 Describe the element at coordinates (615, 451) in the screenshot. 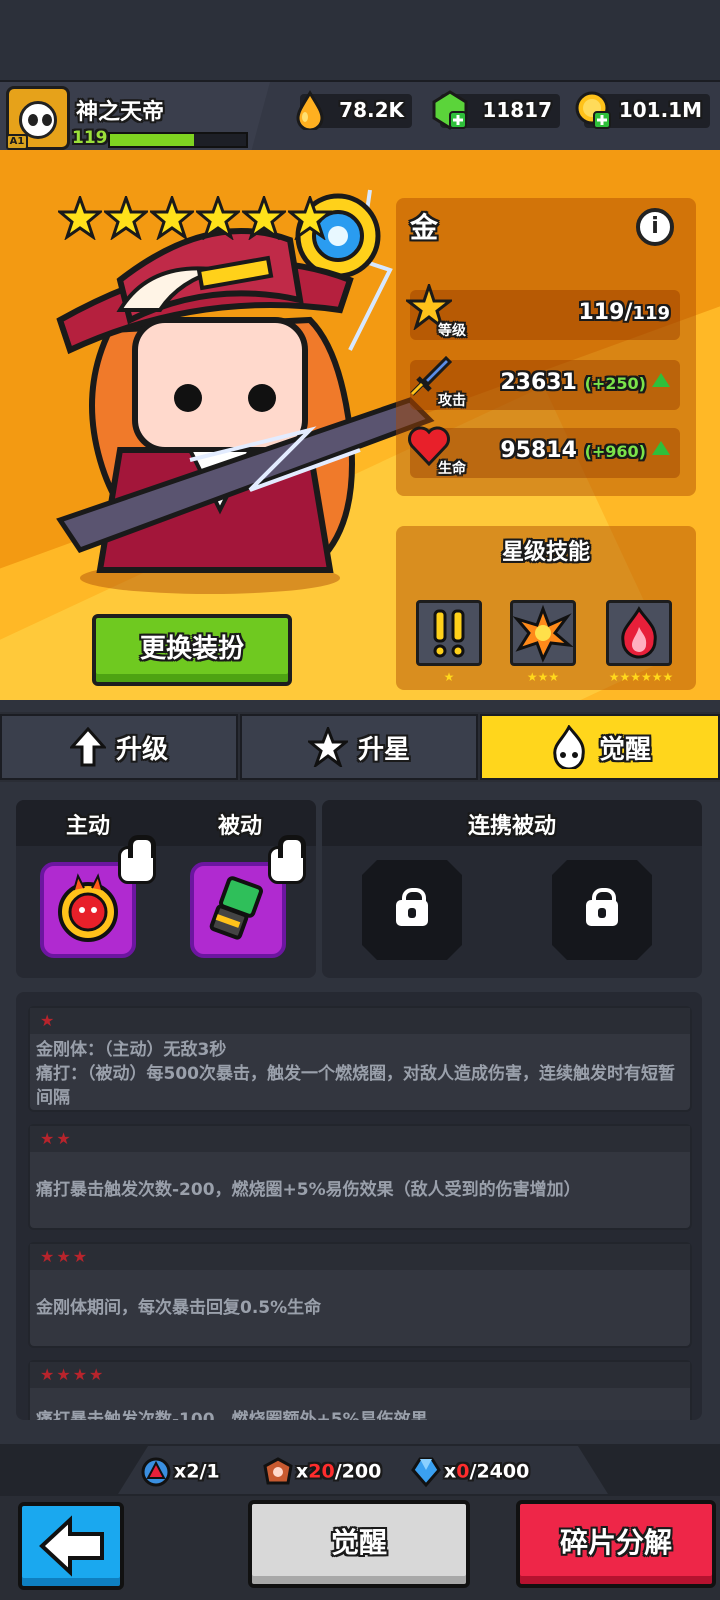

I see `hp-bonus: (+960)` at that location.